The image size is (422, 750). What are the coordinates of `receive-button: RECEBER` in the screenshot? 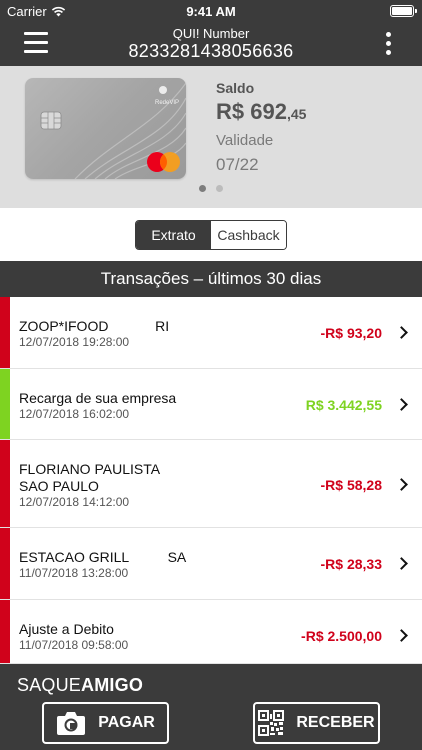 It's located at (316, 723).